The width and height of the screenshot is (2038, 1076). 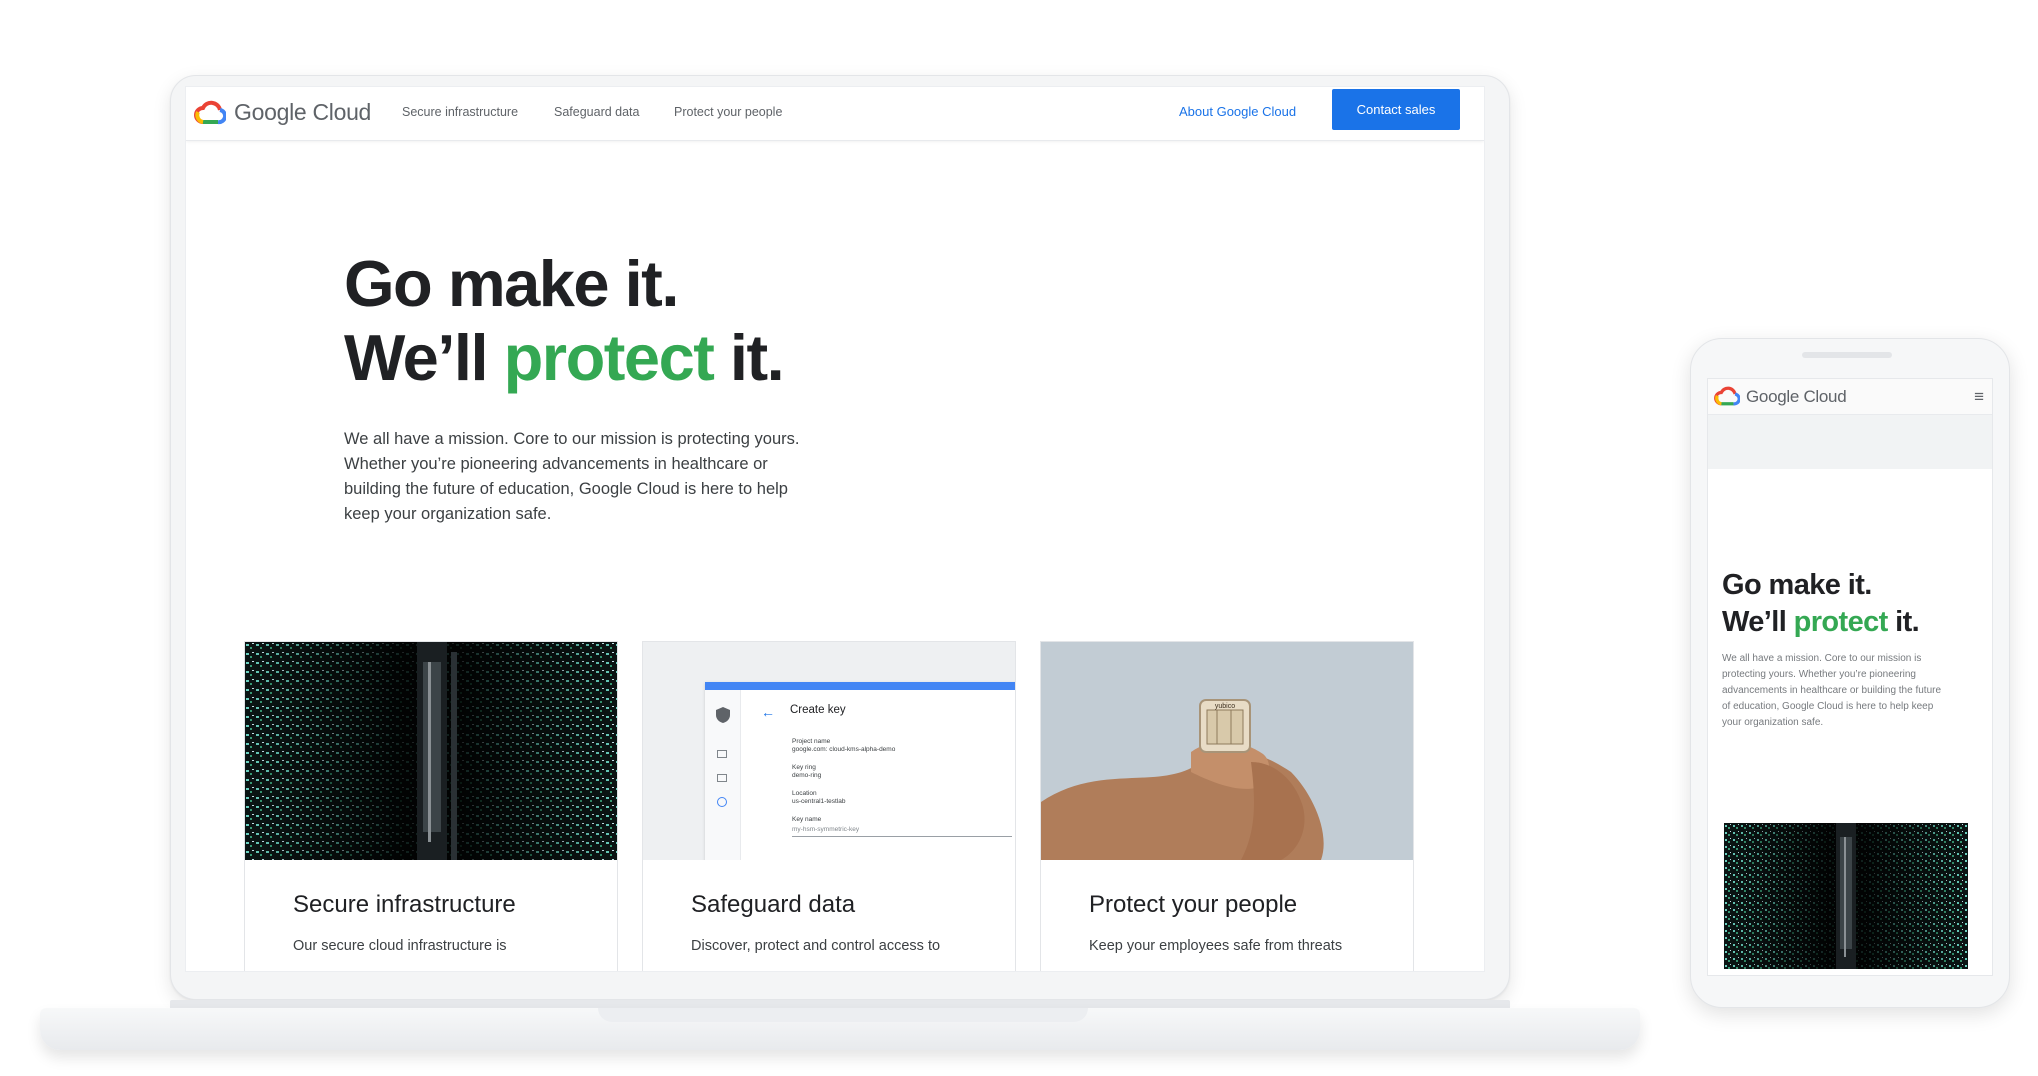 What do you see at coordinates (723, 775) in the screenshot?
I see `console-sidebar` at bounding box center [723, 775].